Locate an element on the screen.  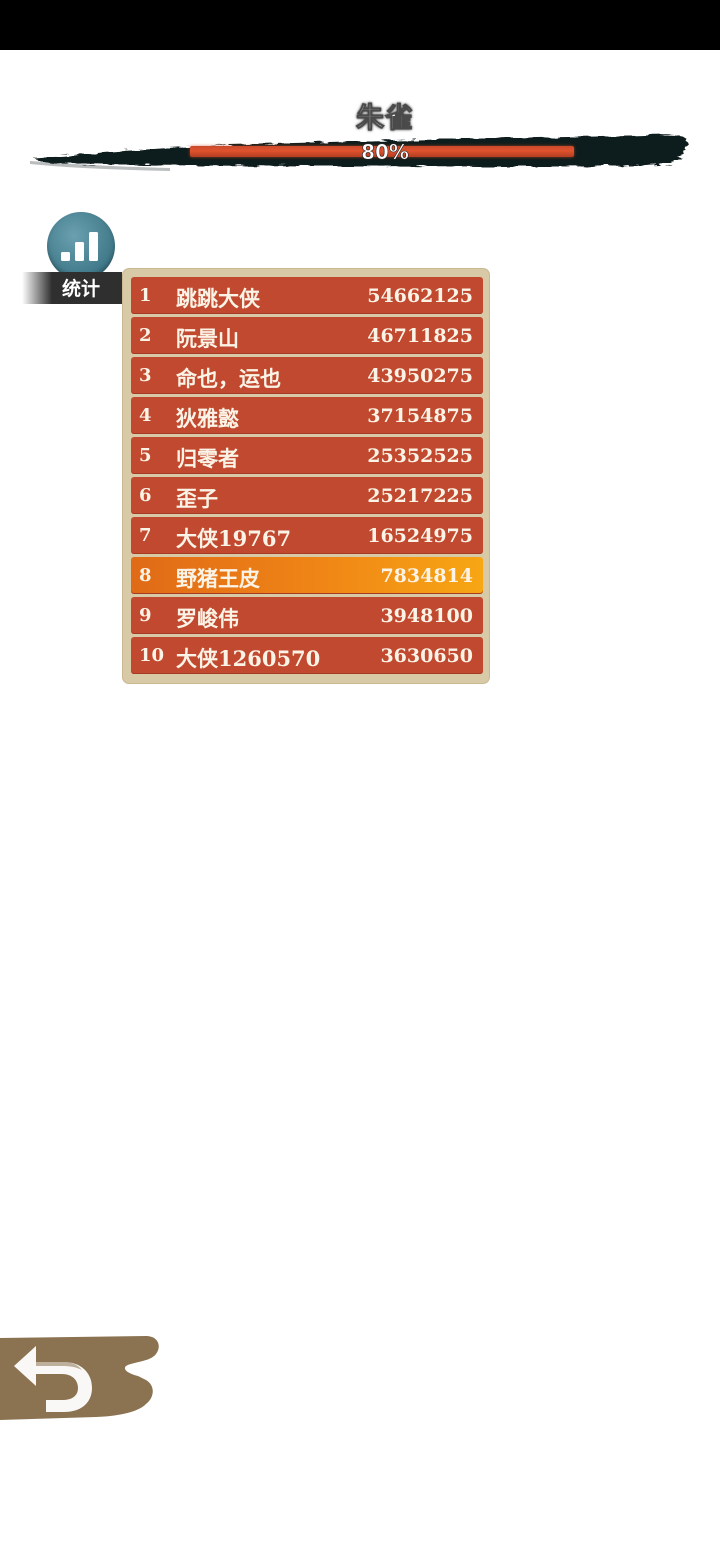
player-name: 野猪王皮 is located at coordinates (218, 578).